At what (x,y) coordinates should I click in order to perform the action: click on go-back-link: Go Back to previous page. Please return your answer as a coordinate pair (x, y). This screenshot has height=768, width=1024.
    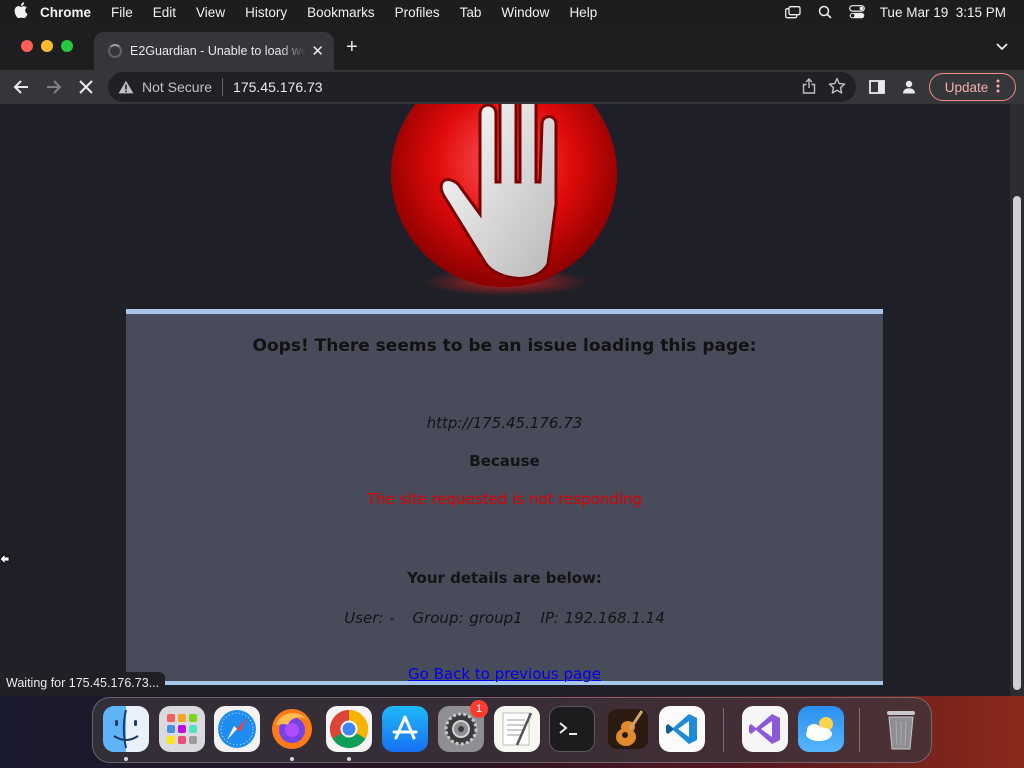
    Looking at the image, I should click on (504, 674).